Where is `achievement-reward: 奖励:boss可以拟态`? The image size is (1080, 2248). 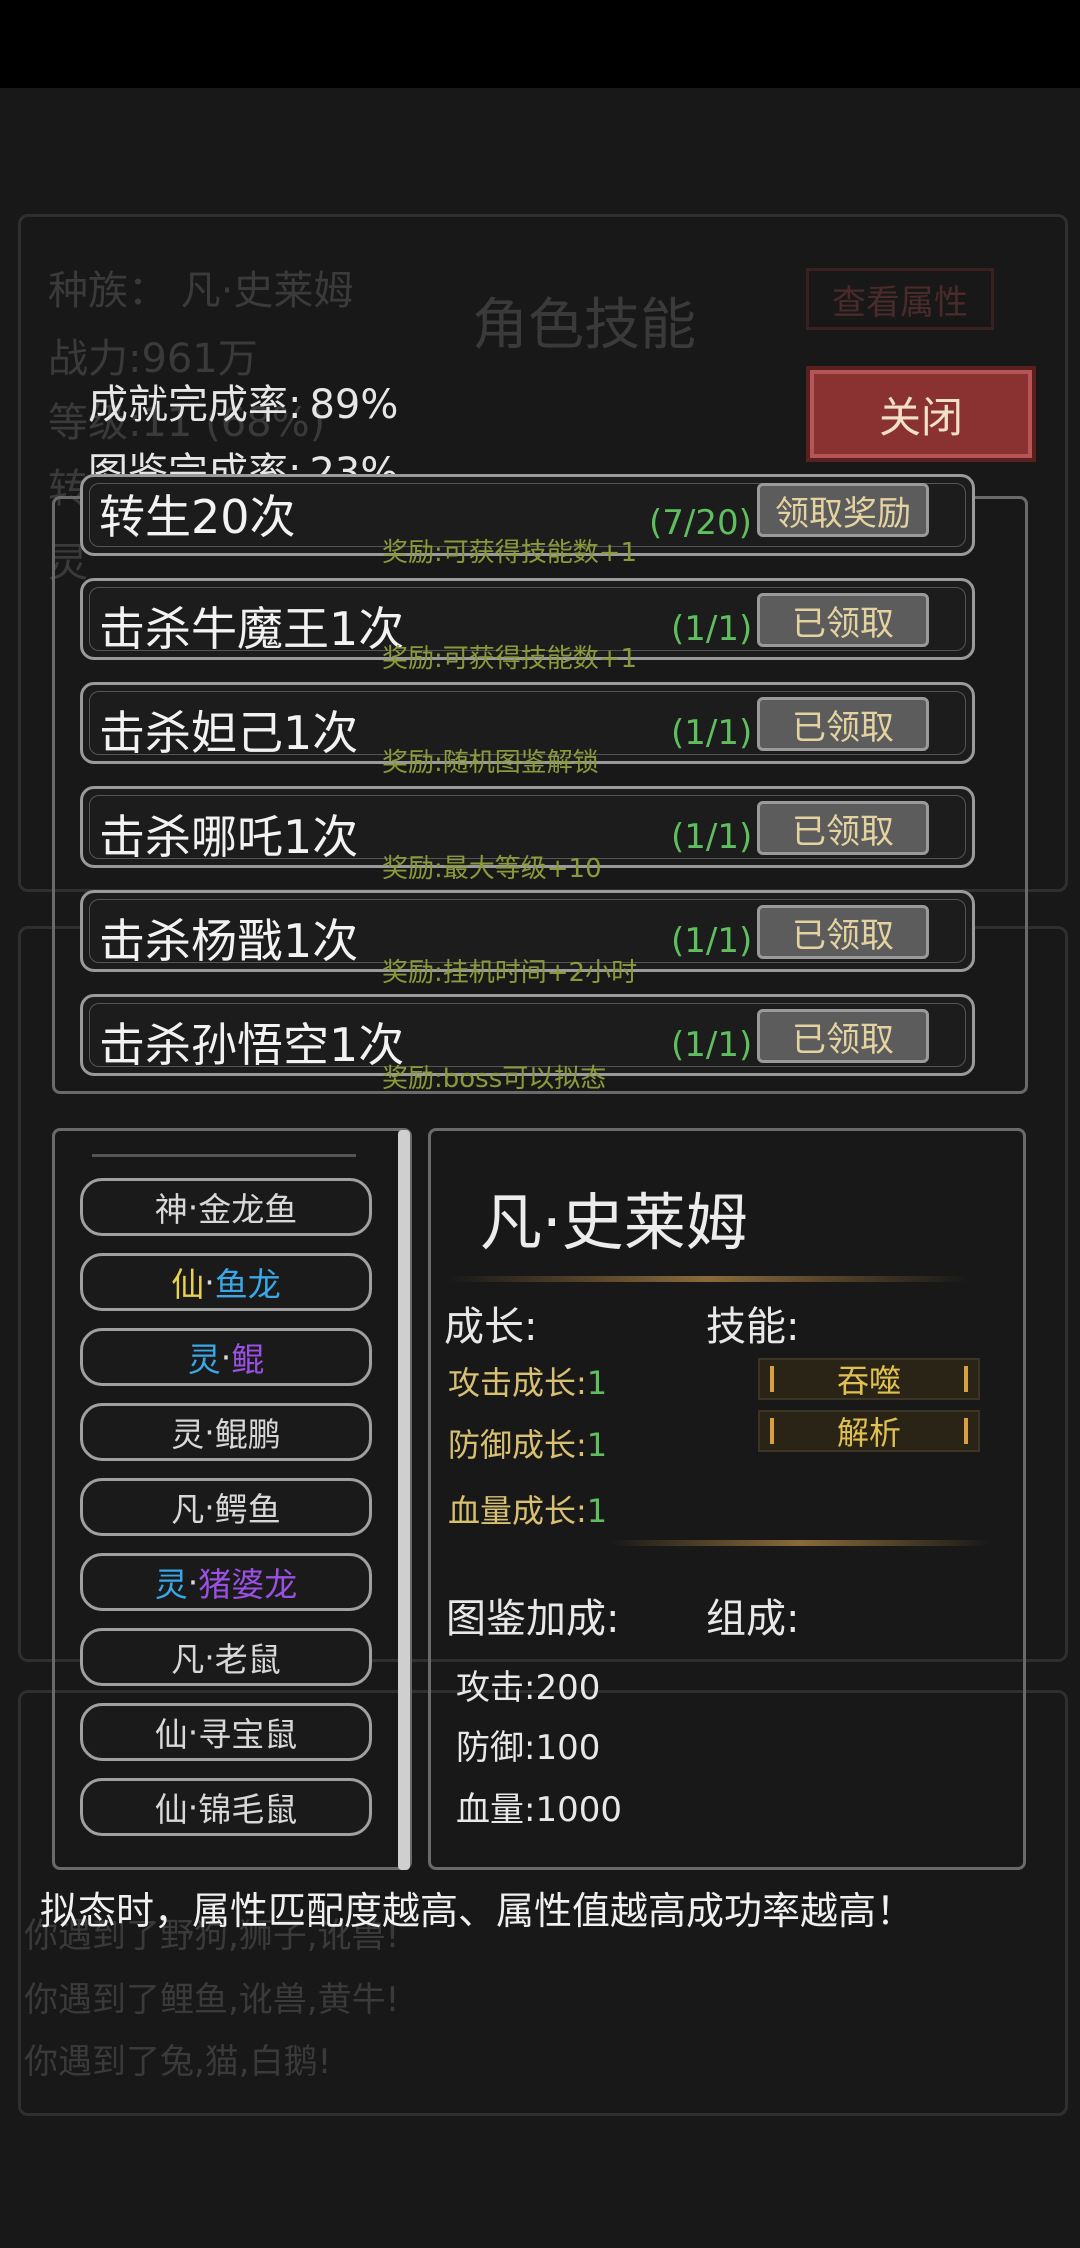 achievement-reward: 奖励:boss可以拟态 is located at coordinates (494, 1079).